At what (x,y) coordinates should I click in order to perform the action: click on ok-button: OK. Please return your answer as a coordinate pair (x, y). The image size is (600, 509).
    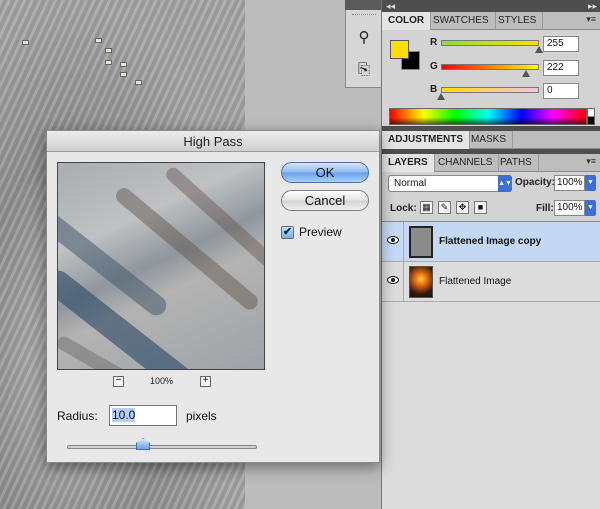
    Looking at the image, I should click on (325, 172).